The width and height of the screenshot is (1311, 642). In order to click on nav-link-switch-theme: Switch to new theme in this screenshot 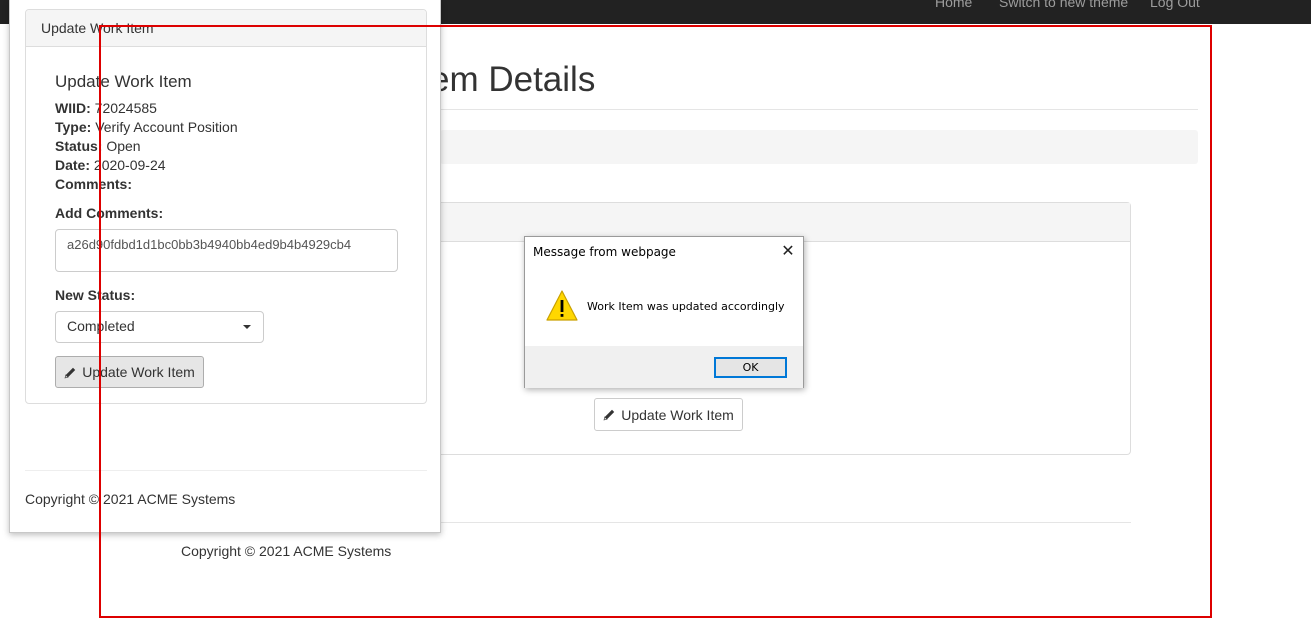, I will do `click(1063, 5)`.